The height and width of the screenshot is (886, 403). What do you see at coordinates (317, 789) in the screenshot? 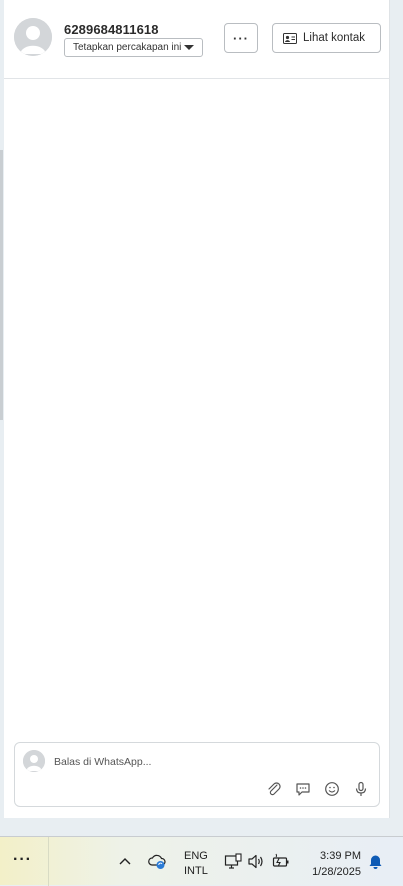
I see `composer-tools` at bounding box center [317, 789].